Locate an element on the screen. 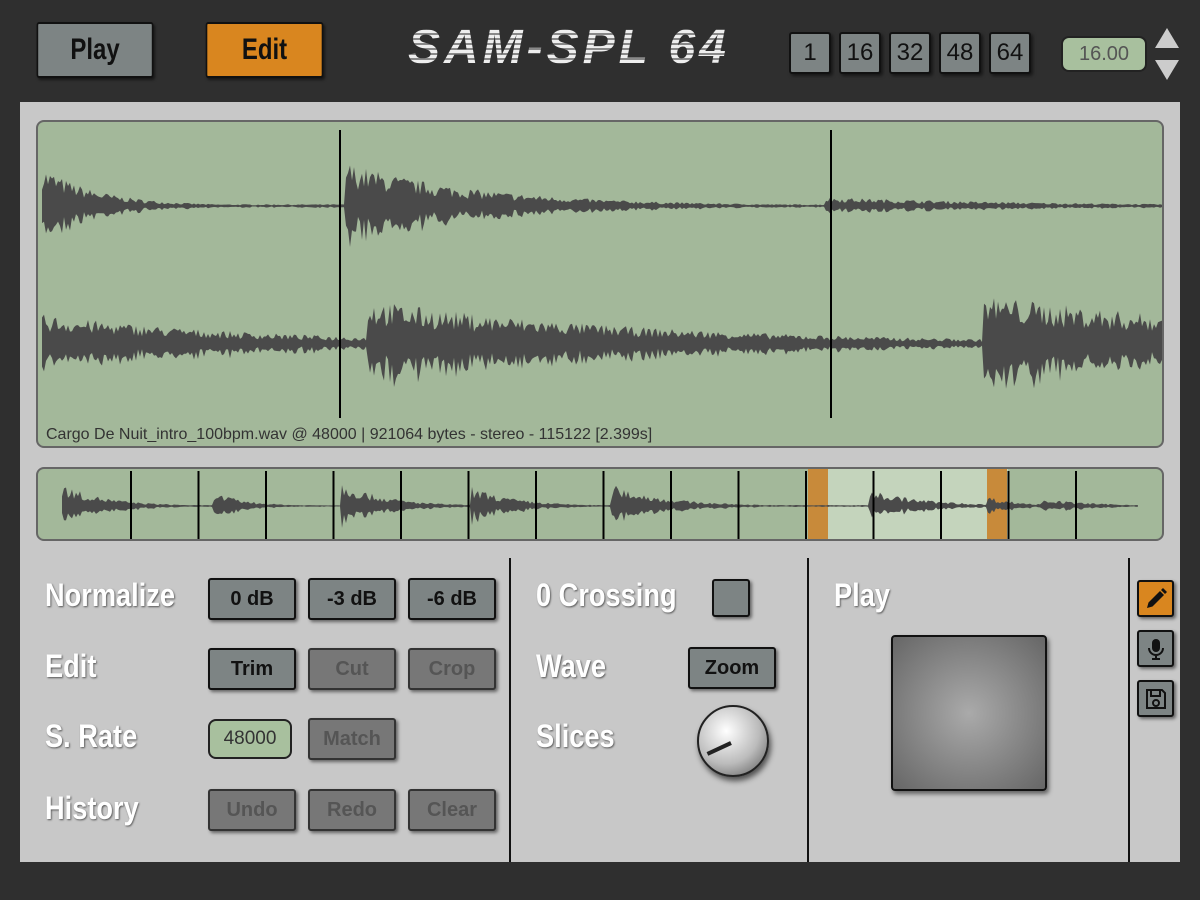 This screenshot has height=900, width=1200. microphone-icon is located at coordinates (1155, 649).